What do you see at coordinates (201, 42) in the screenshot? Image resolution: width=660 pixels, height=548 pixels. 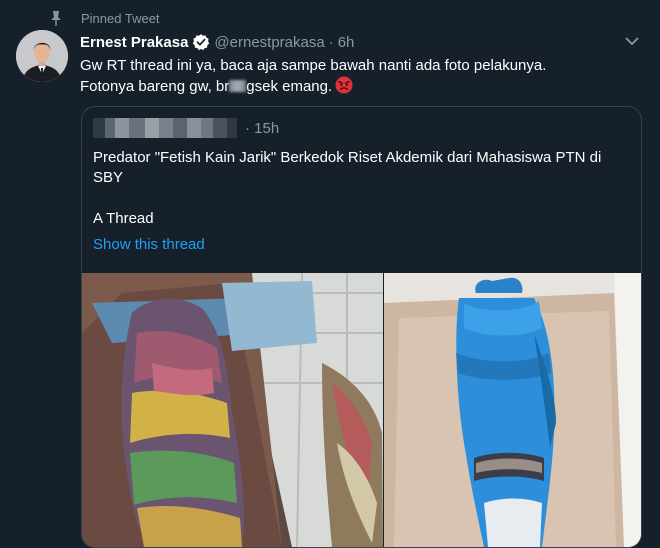 I see `verified-badge-icon` at bounding box center [201, 42].